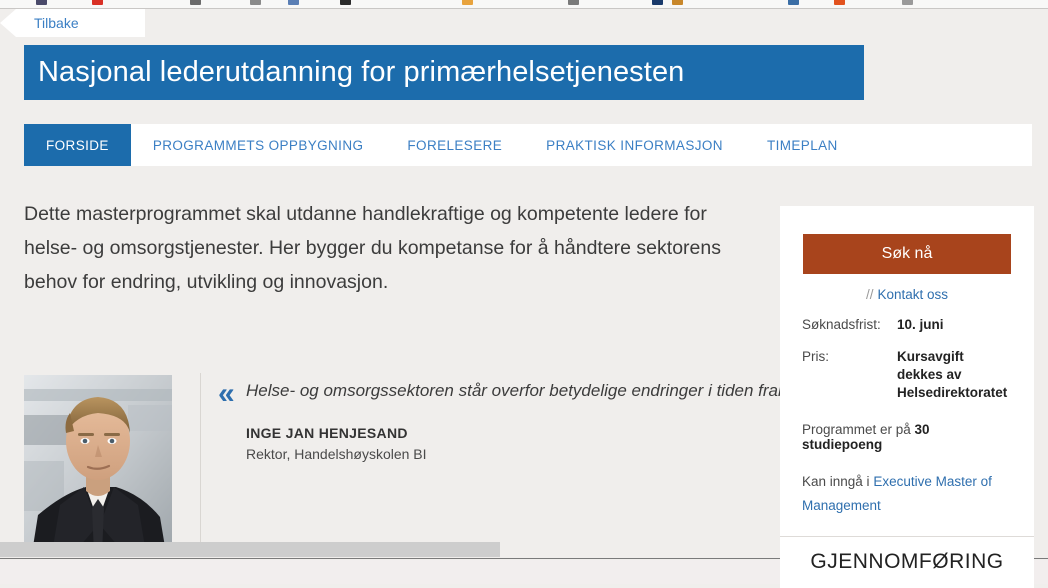 This screenshot has width=1048, height=588. I want to click on nav-tab-forelesere: FORELESERE, so click(454, 145).